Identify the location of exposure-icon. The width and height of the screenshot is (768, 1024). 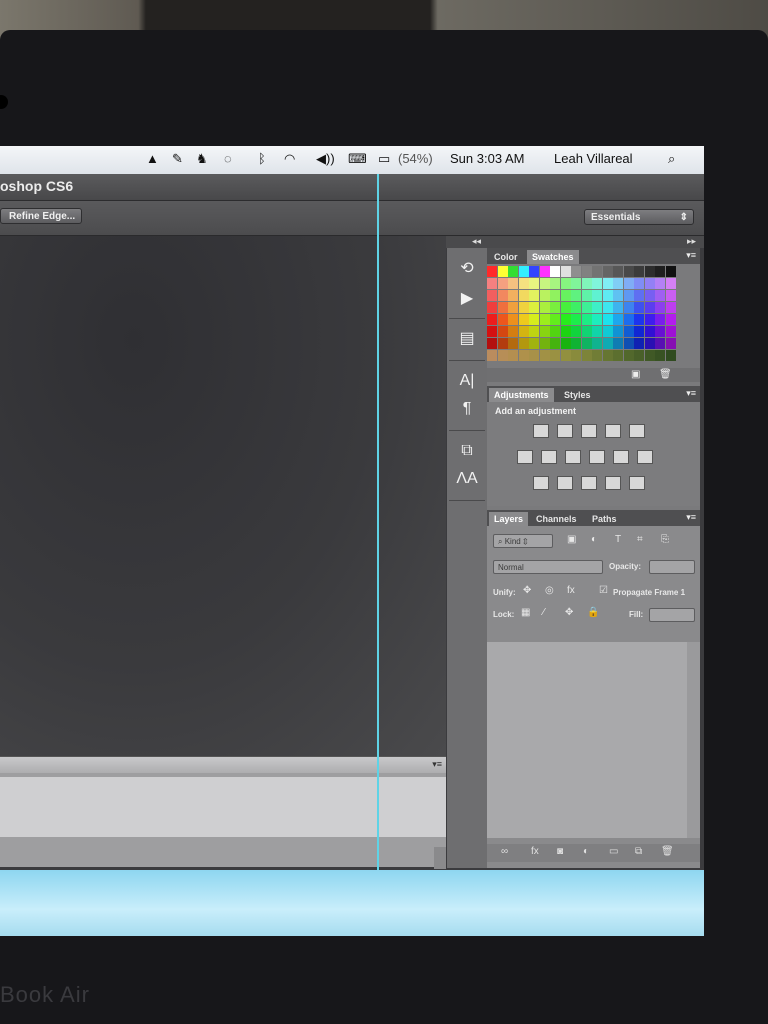
(613, 431).